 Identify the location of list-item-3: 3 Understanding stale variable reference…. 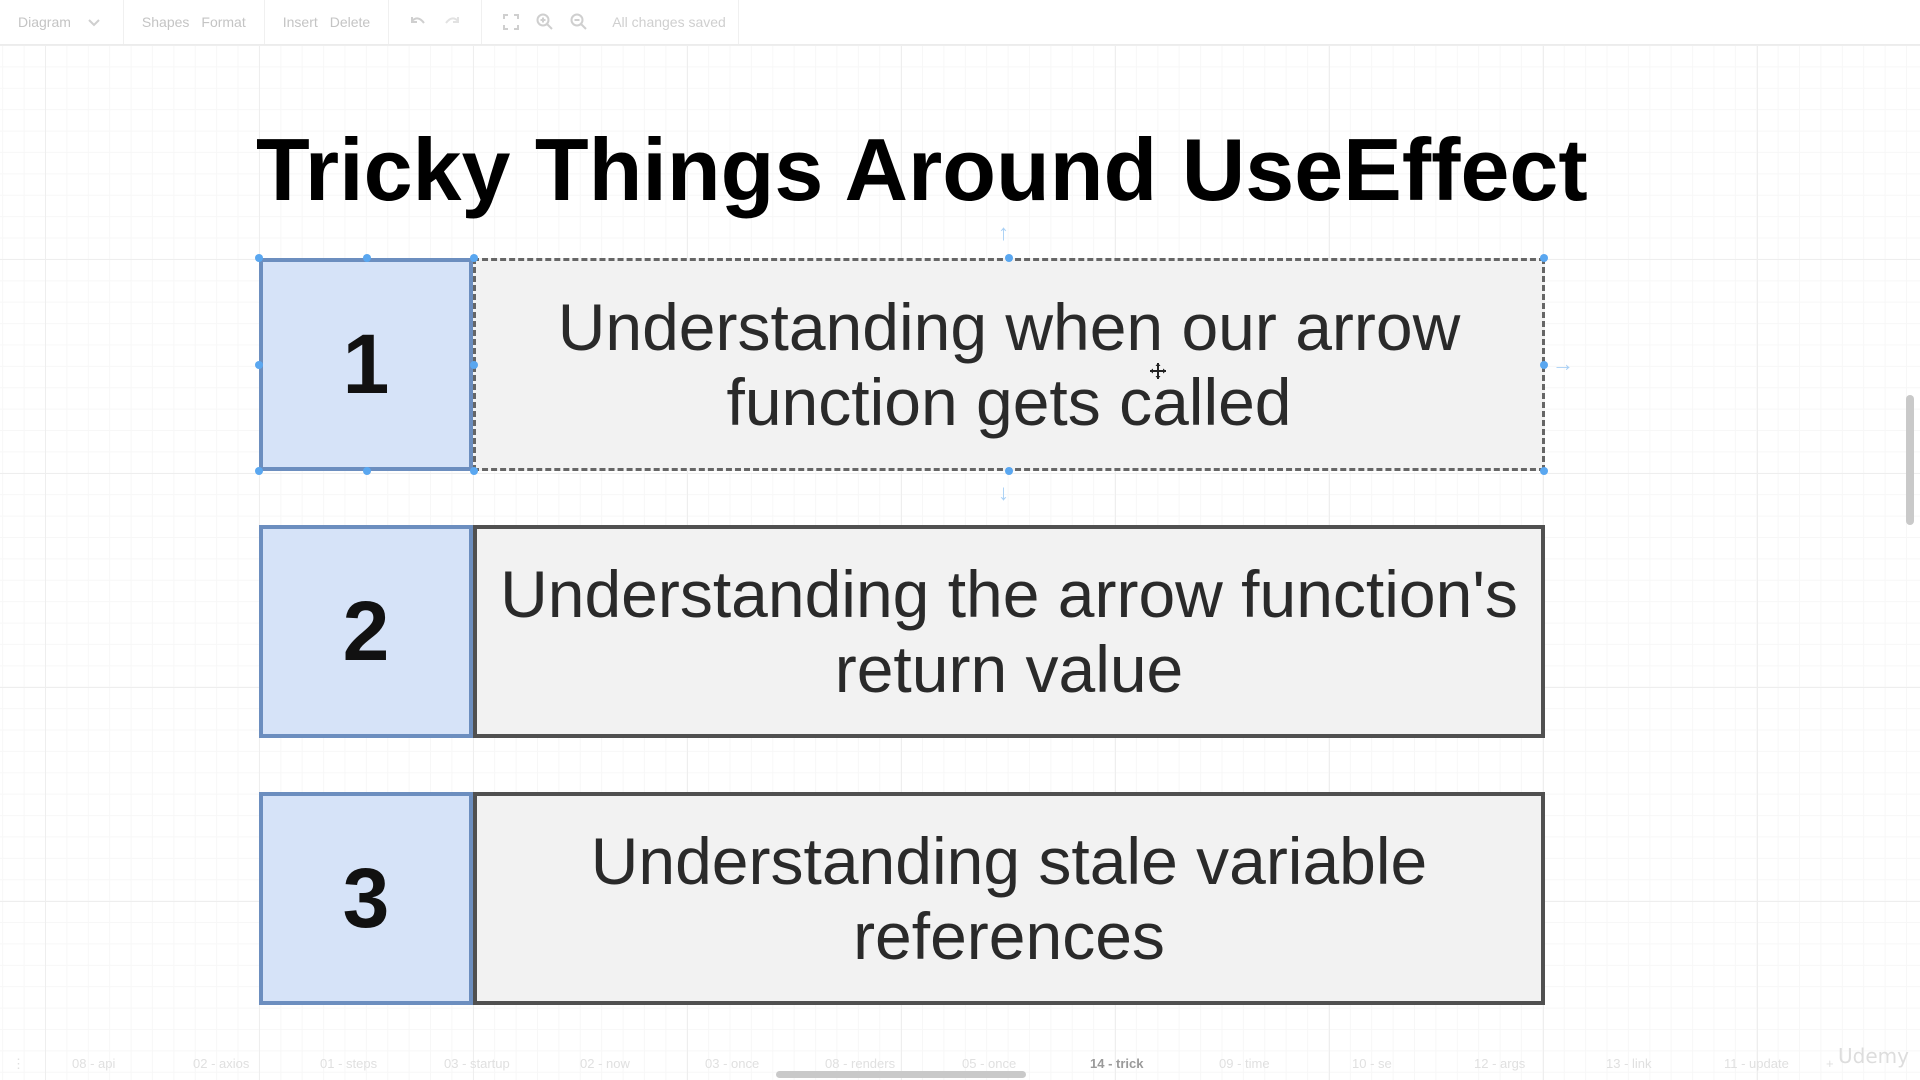
(902, 898).